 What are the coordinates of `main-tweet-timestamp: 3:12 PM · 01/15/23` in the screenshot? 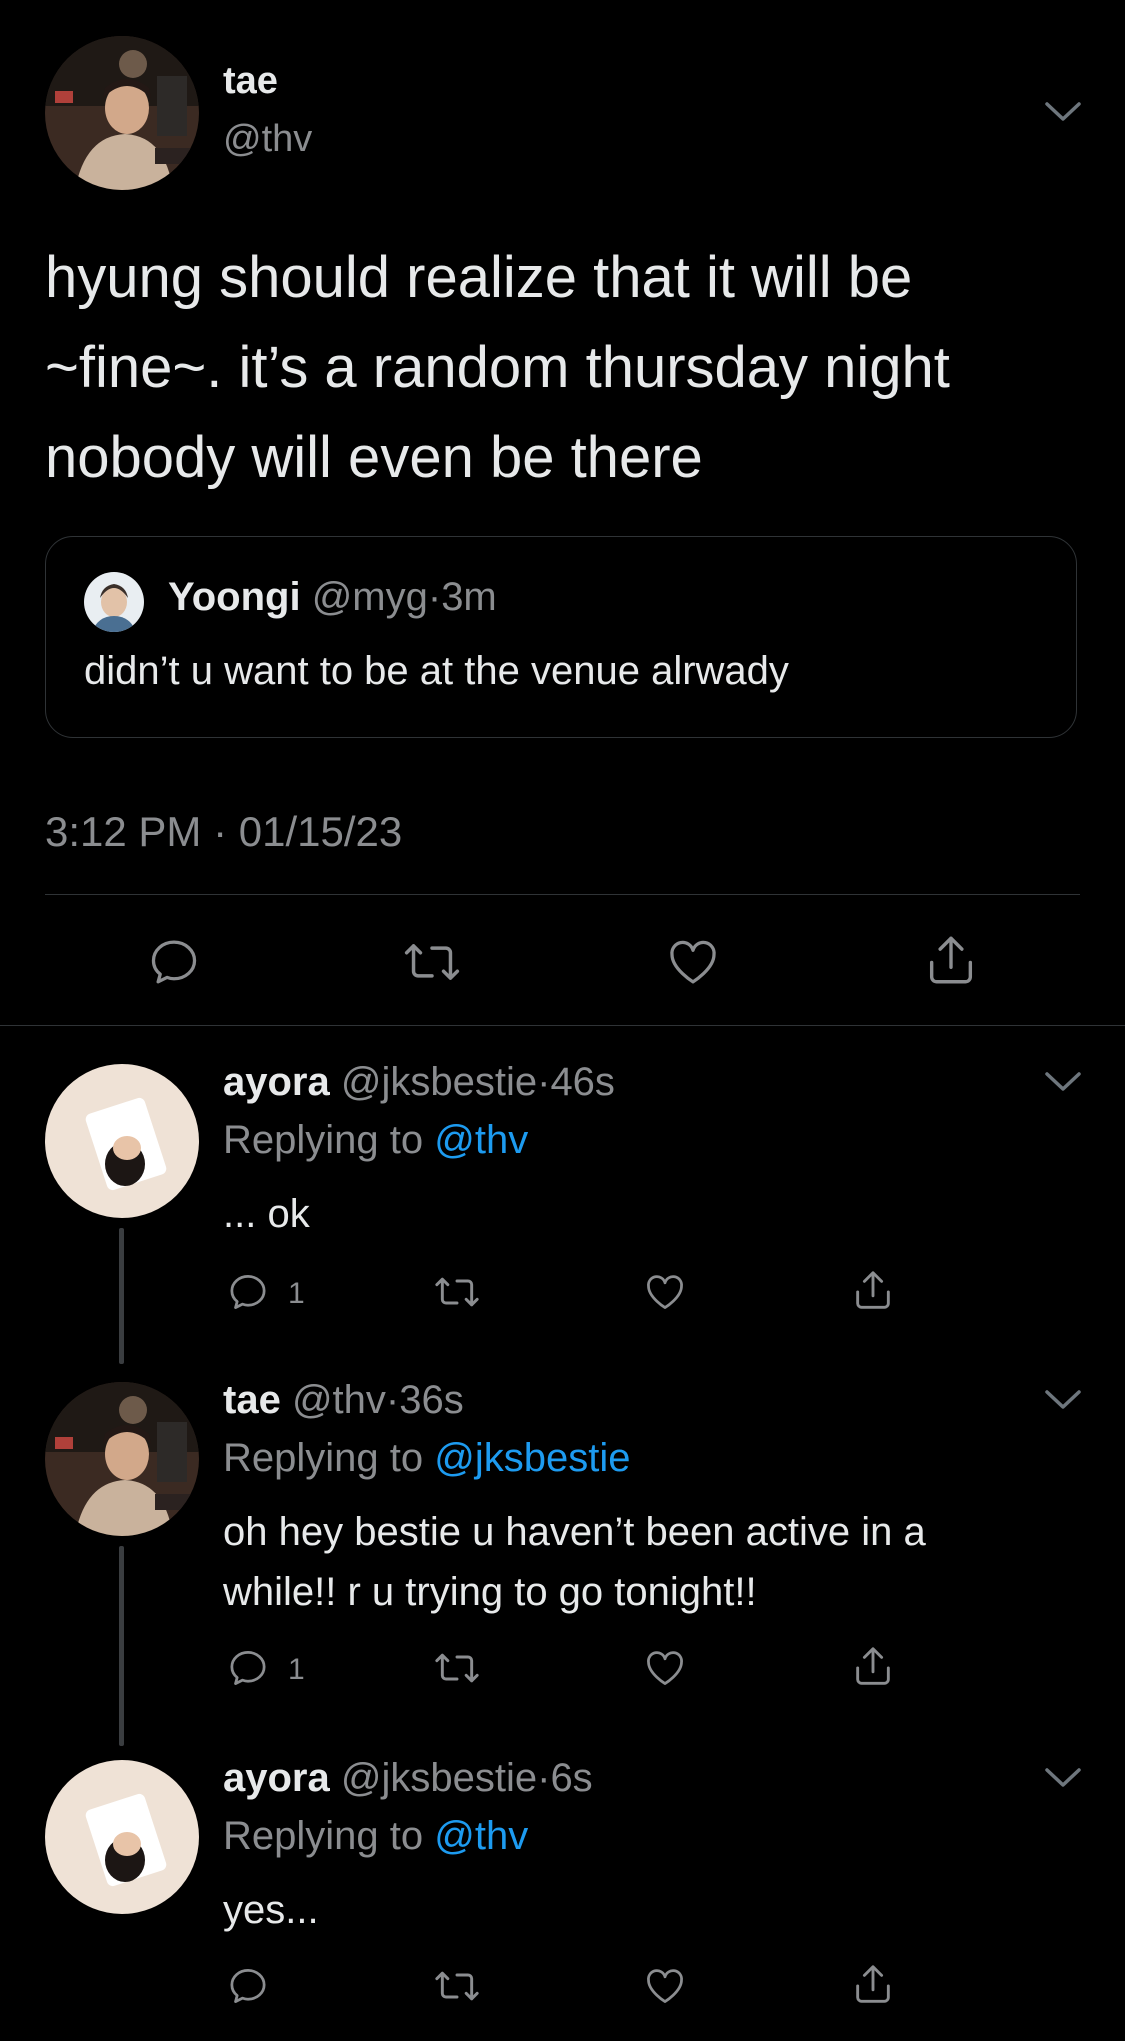 It's located at (224, 831).